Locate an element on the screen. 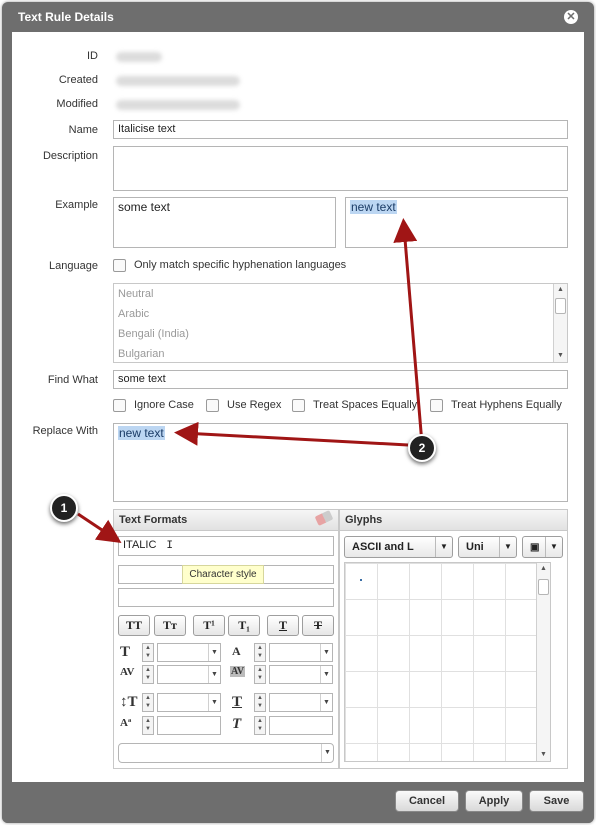  superscript-button: T¹ is located at coordinates (209, 625).